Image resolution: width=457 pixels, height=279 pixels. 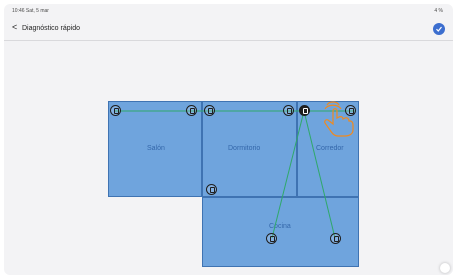 What do you see at coordinates (30, 11) in the screenshot?
I see `status-time: 10:46 Sat, 5 mar` at bounding box center [30, 11].